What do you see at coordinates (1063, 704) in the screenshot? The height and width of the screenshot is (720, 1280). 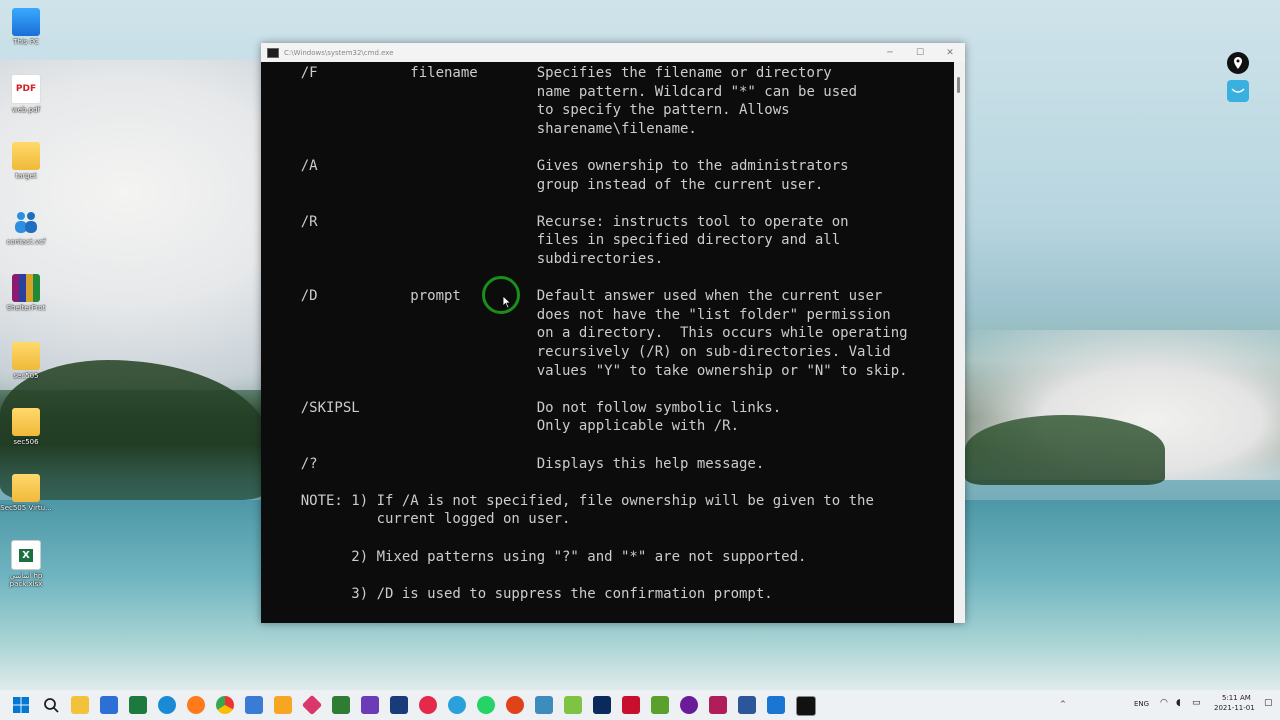 I see `chevron-up-icon: ^` at bounding box center [1063, 704].